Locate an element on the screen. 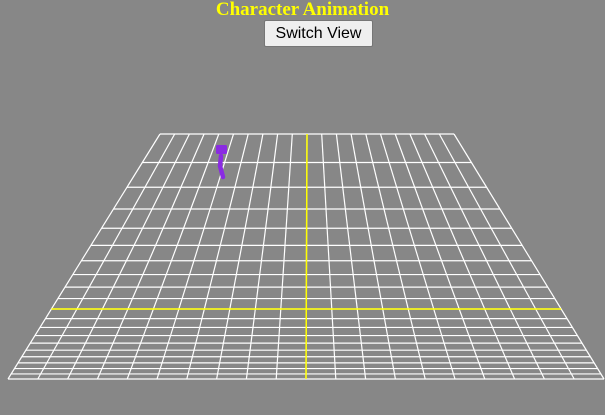 This screenshot has width=605, height=415. z-axis-line is located at coordinates (306, 256).